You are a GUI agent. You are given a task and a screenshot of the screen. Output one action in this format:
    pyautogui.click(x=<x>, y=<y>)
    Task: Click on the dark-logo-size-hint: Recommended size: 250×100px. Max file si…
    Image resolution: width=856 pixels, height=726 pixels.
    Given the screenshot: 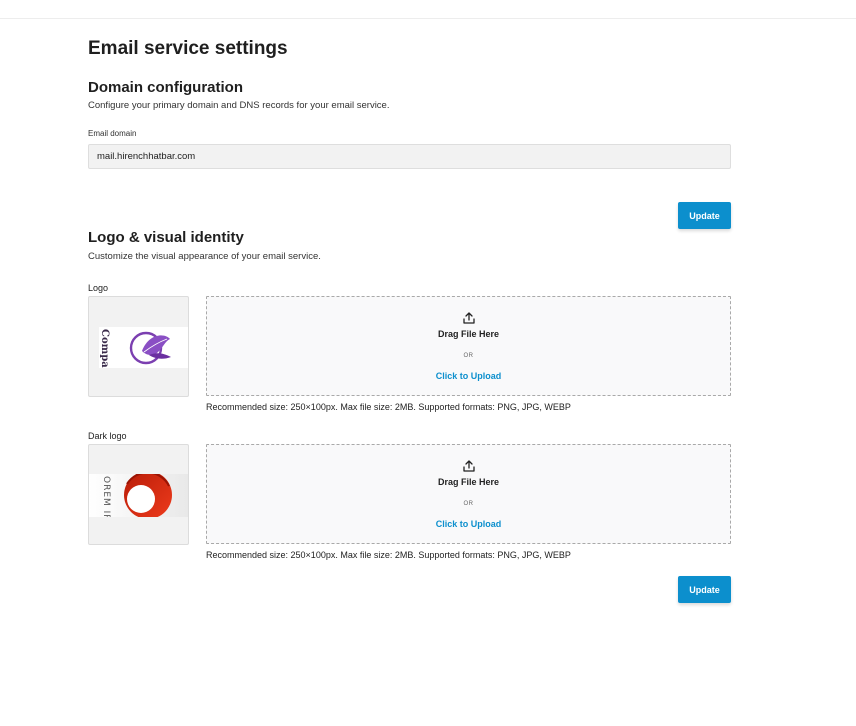 What is the action you would take?
    pyautogui.click(x=388, y=555)
    